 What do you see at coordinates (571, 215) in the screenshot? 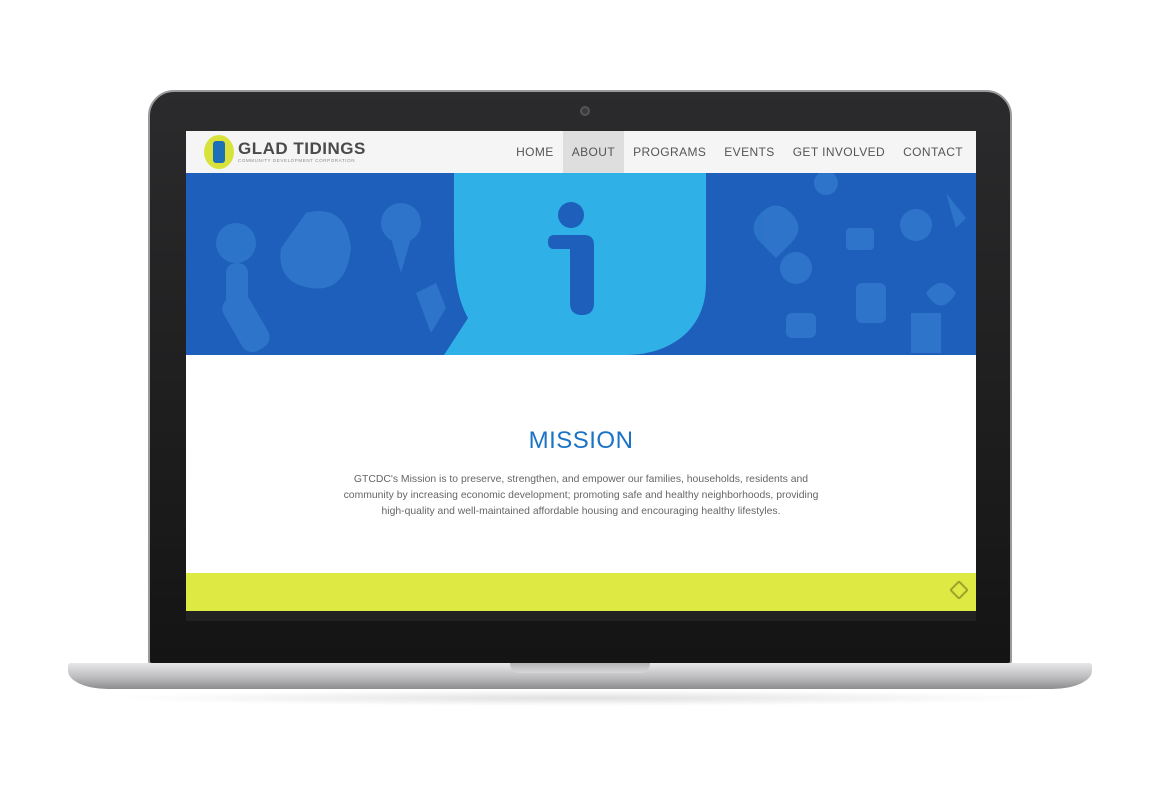
I see `info-icon-dot` at bounding box center [571, 215].